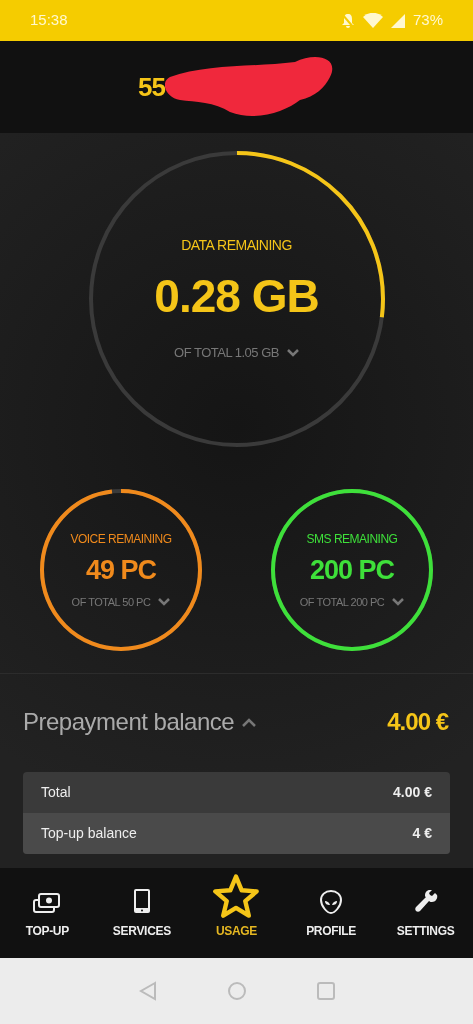 The width and height of the screenshot is (473, 1024). What do you see at coordinates (352, 539) in the screenshot?
I see `gauge-label: SMS REMAINING` at bounding box center [352, 539].